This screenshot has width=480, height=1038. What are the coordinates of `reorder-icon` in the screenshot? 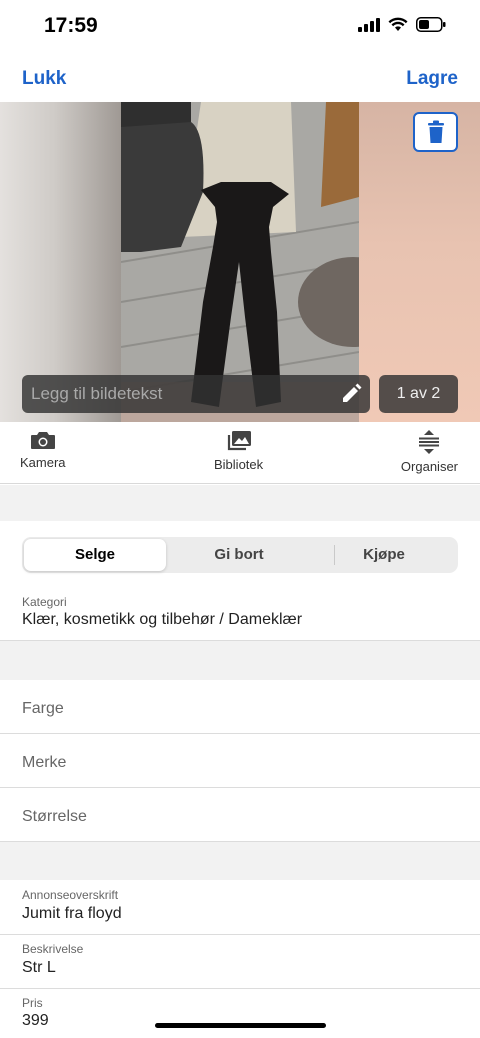 It's located at (429, 442).